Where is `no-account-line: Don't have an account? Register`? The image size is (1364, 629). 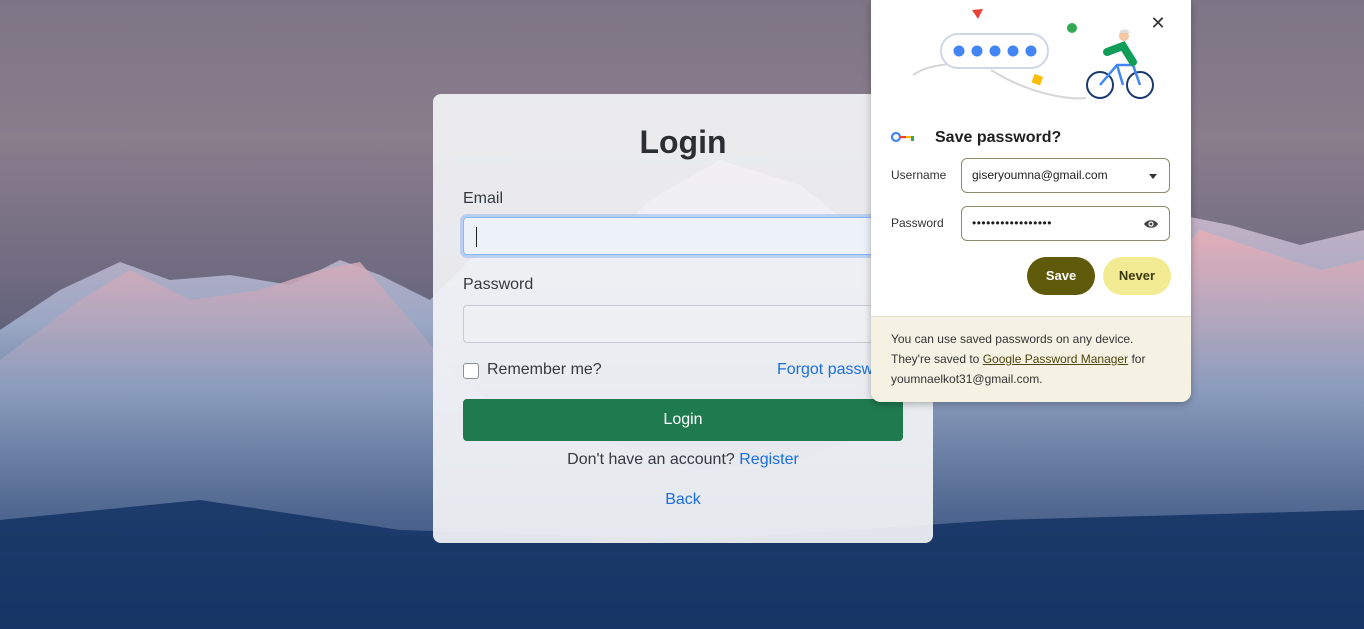 no-account-line: Don't have an account? Register is located at coordinates (683, 460).